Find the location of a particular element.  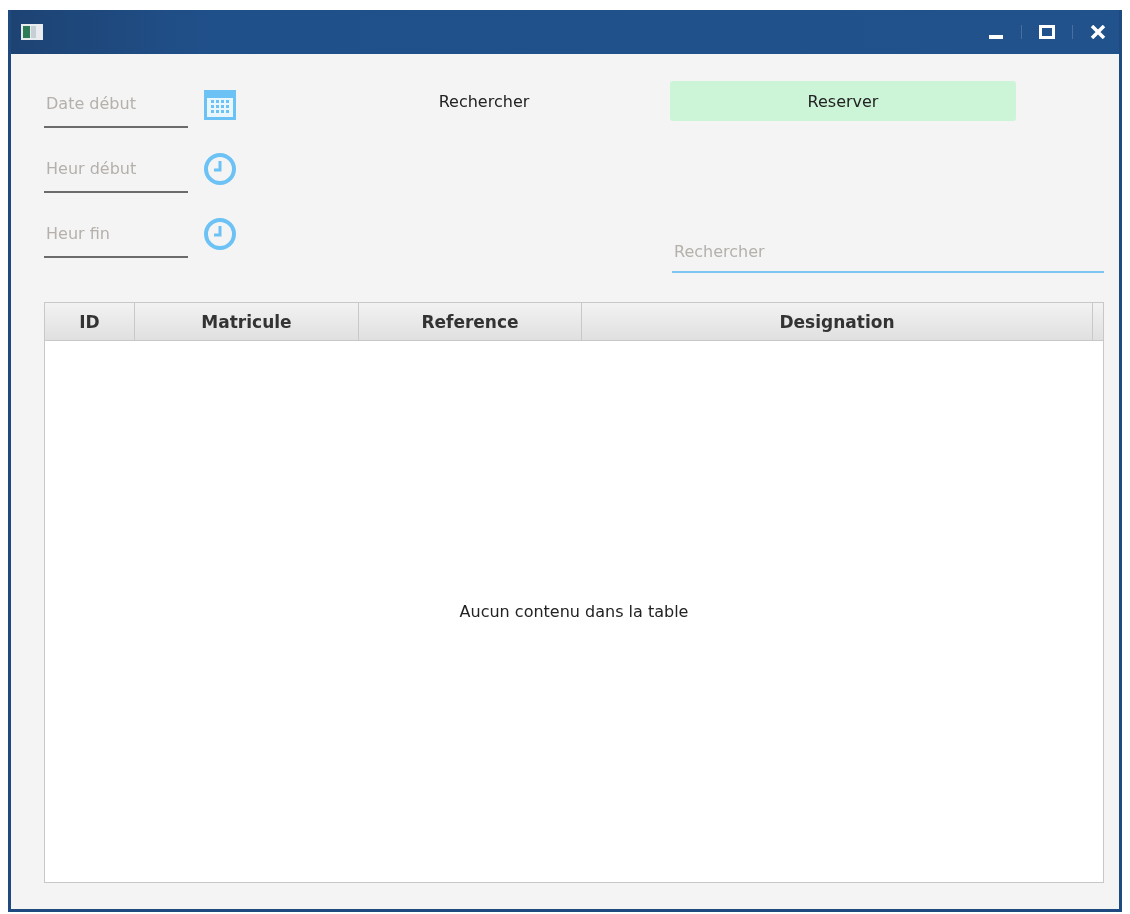

search-field: Rechercher is located at coordinates (888, 252).